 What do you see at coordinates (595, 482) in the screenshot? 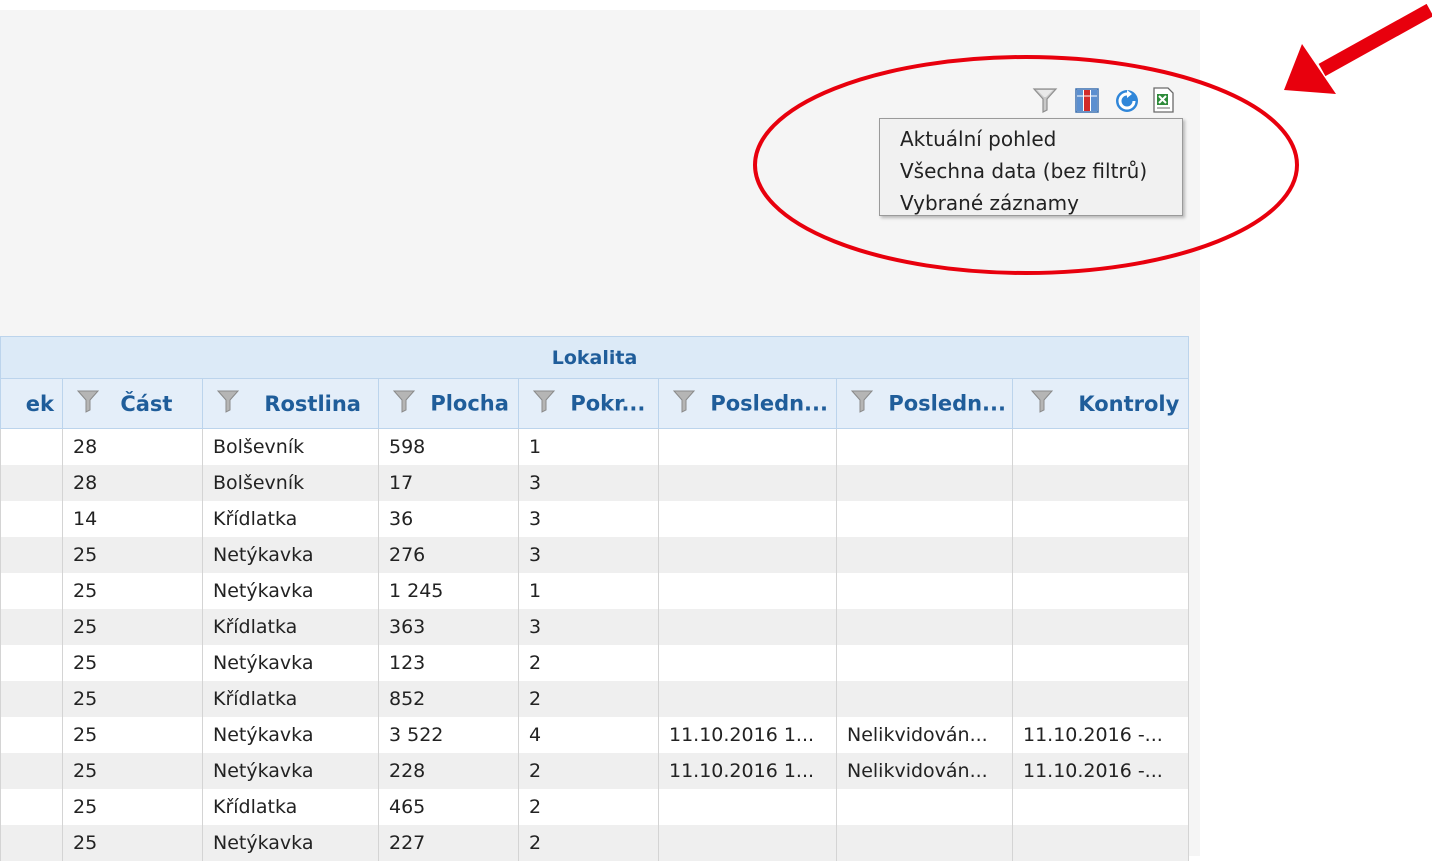
I see `table-row: 28 Bolševník 17 3` at bounding box center [595, 482].